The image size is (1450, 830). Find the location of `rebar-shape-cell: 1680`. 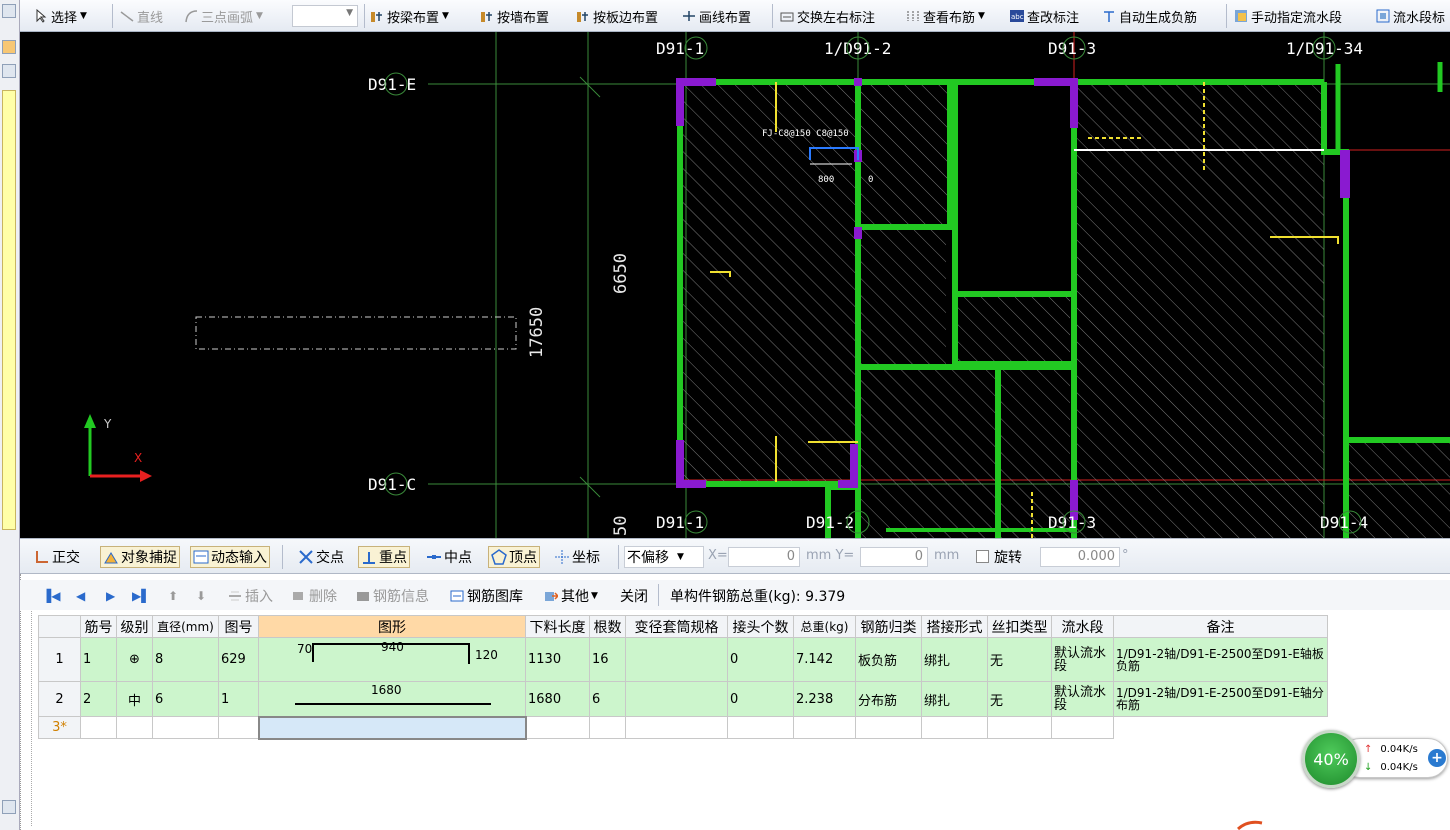

rebar-shape-cell: 1680 is located at coordinates (392, 699).